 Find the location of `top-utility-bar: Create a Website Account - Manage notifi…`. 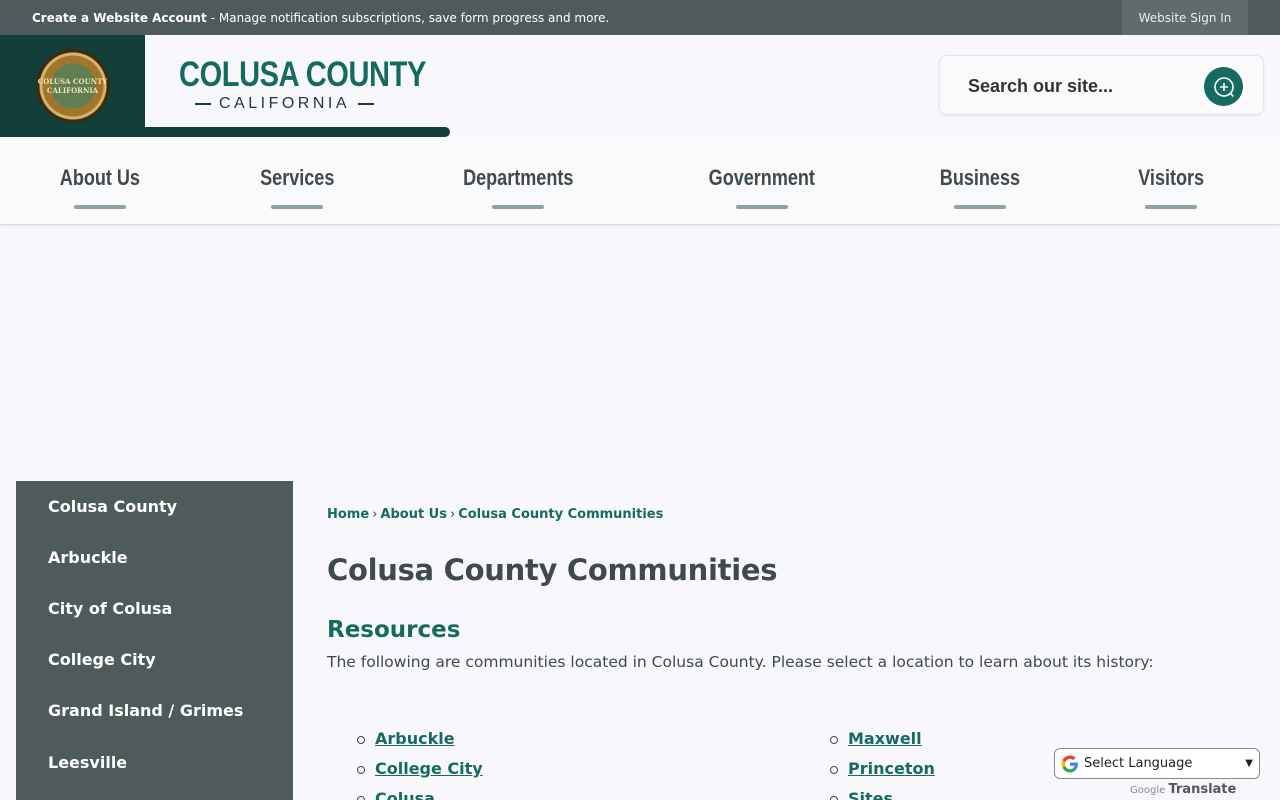

top-utility-bar: Create a Website Account - Manage notifi… is located at coordinates (640, 17).